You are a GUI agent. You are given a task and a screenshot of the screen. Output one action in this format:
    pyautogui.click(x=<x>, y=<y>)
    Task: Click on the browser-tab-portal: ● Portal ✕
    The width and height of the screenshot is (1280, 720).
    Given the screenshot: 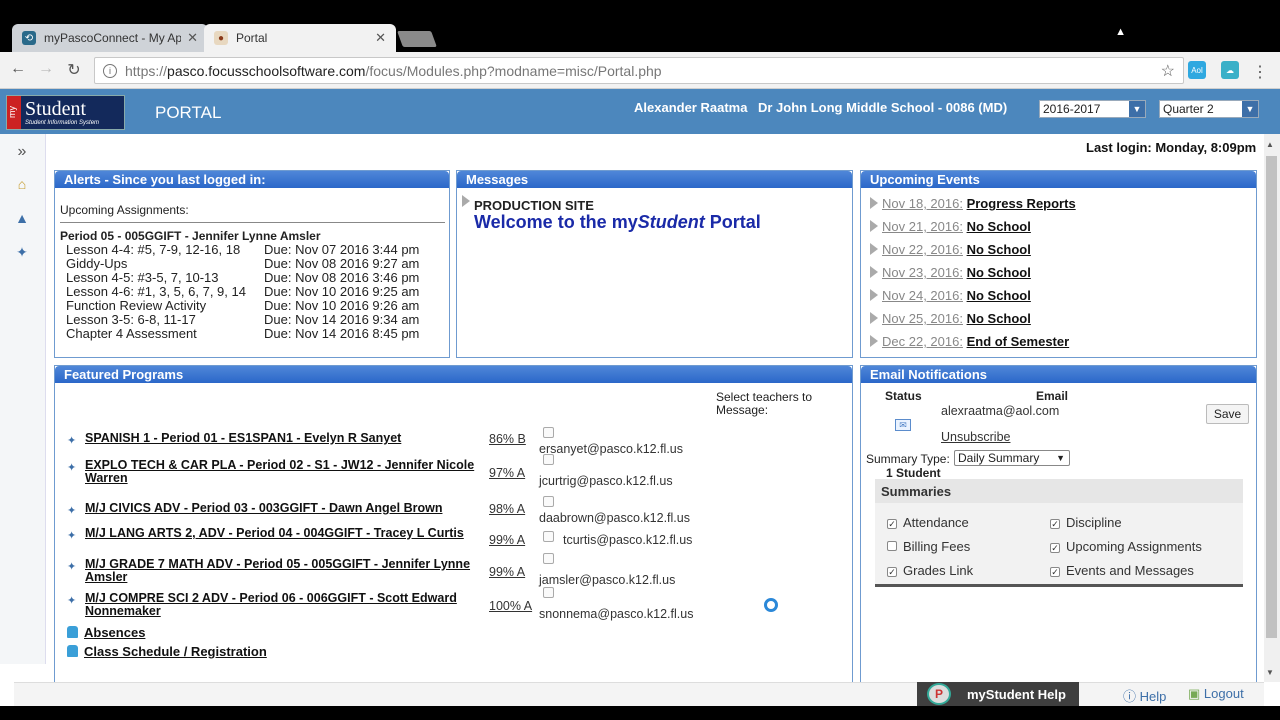 What is the action you would take?
    pyautogui.click(x=300, y=38)
    